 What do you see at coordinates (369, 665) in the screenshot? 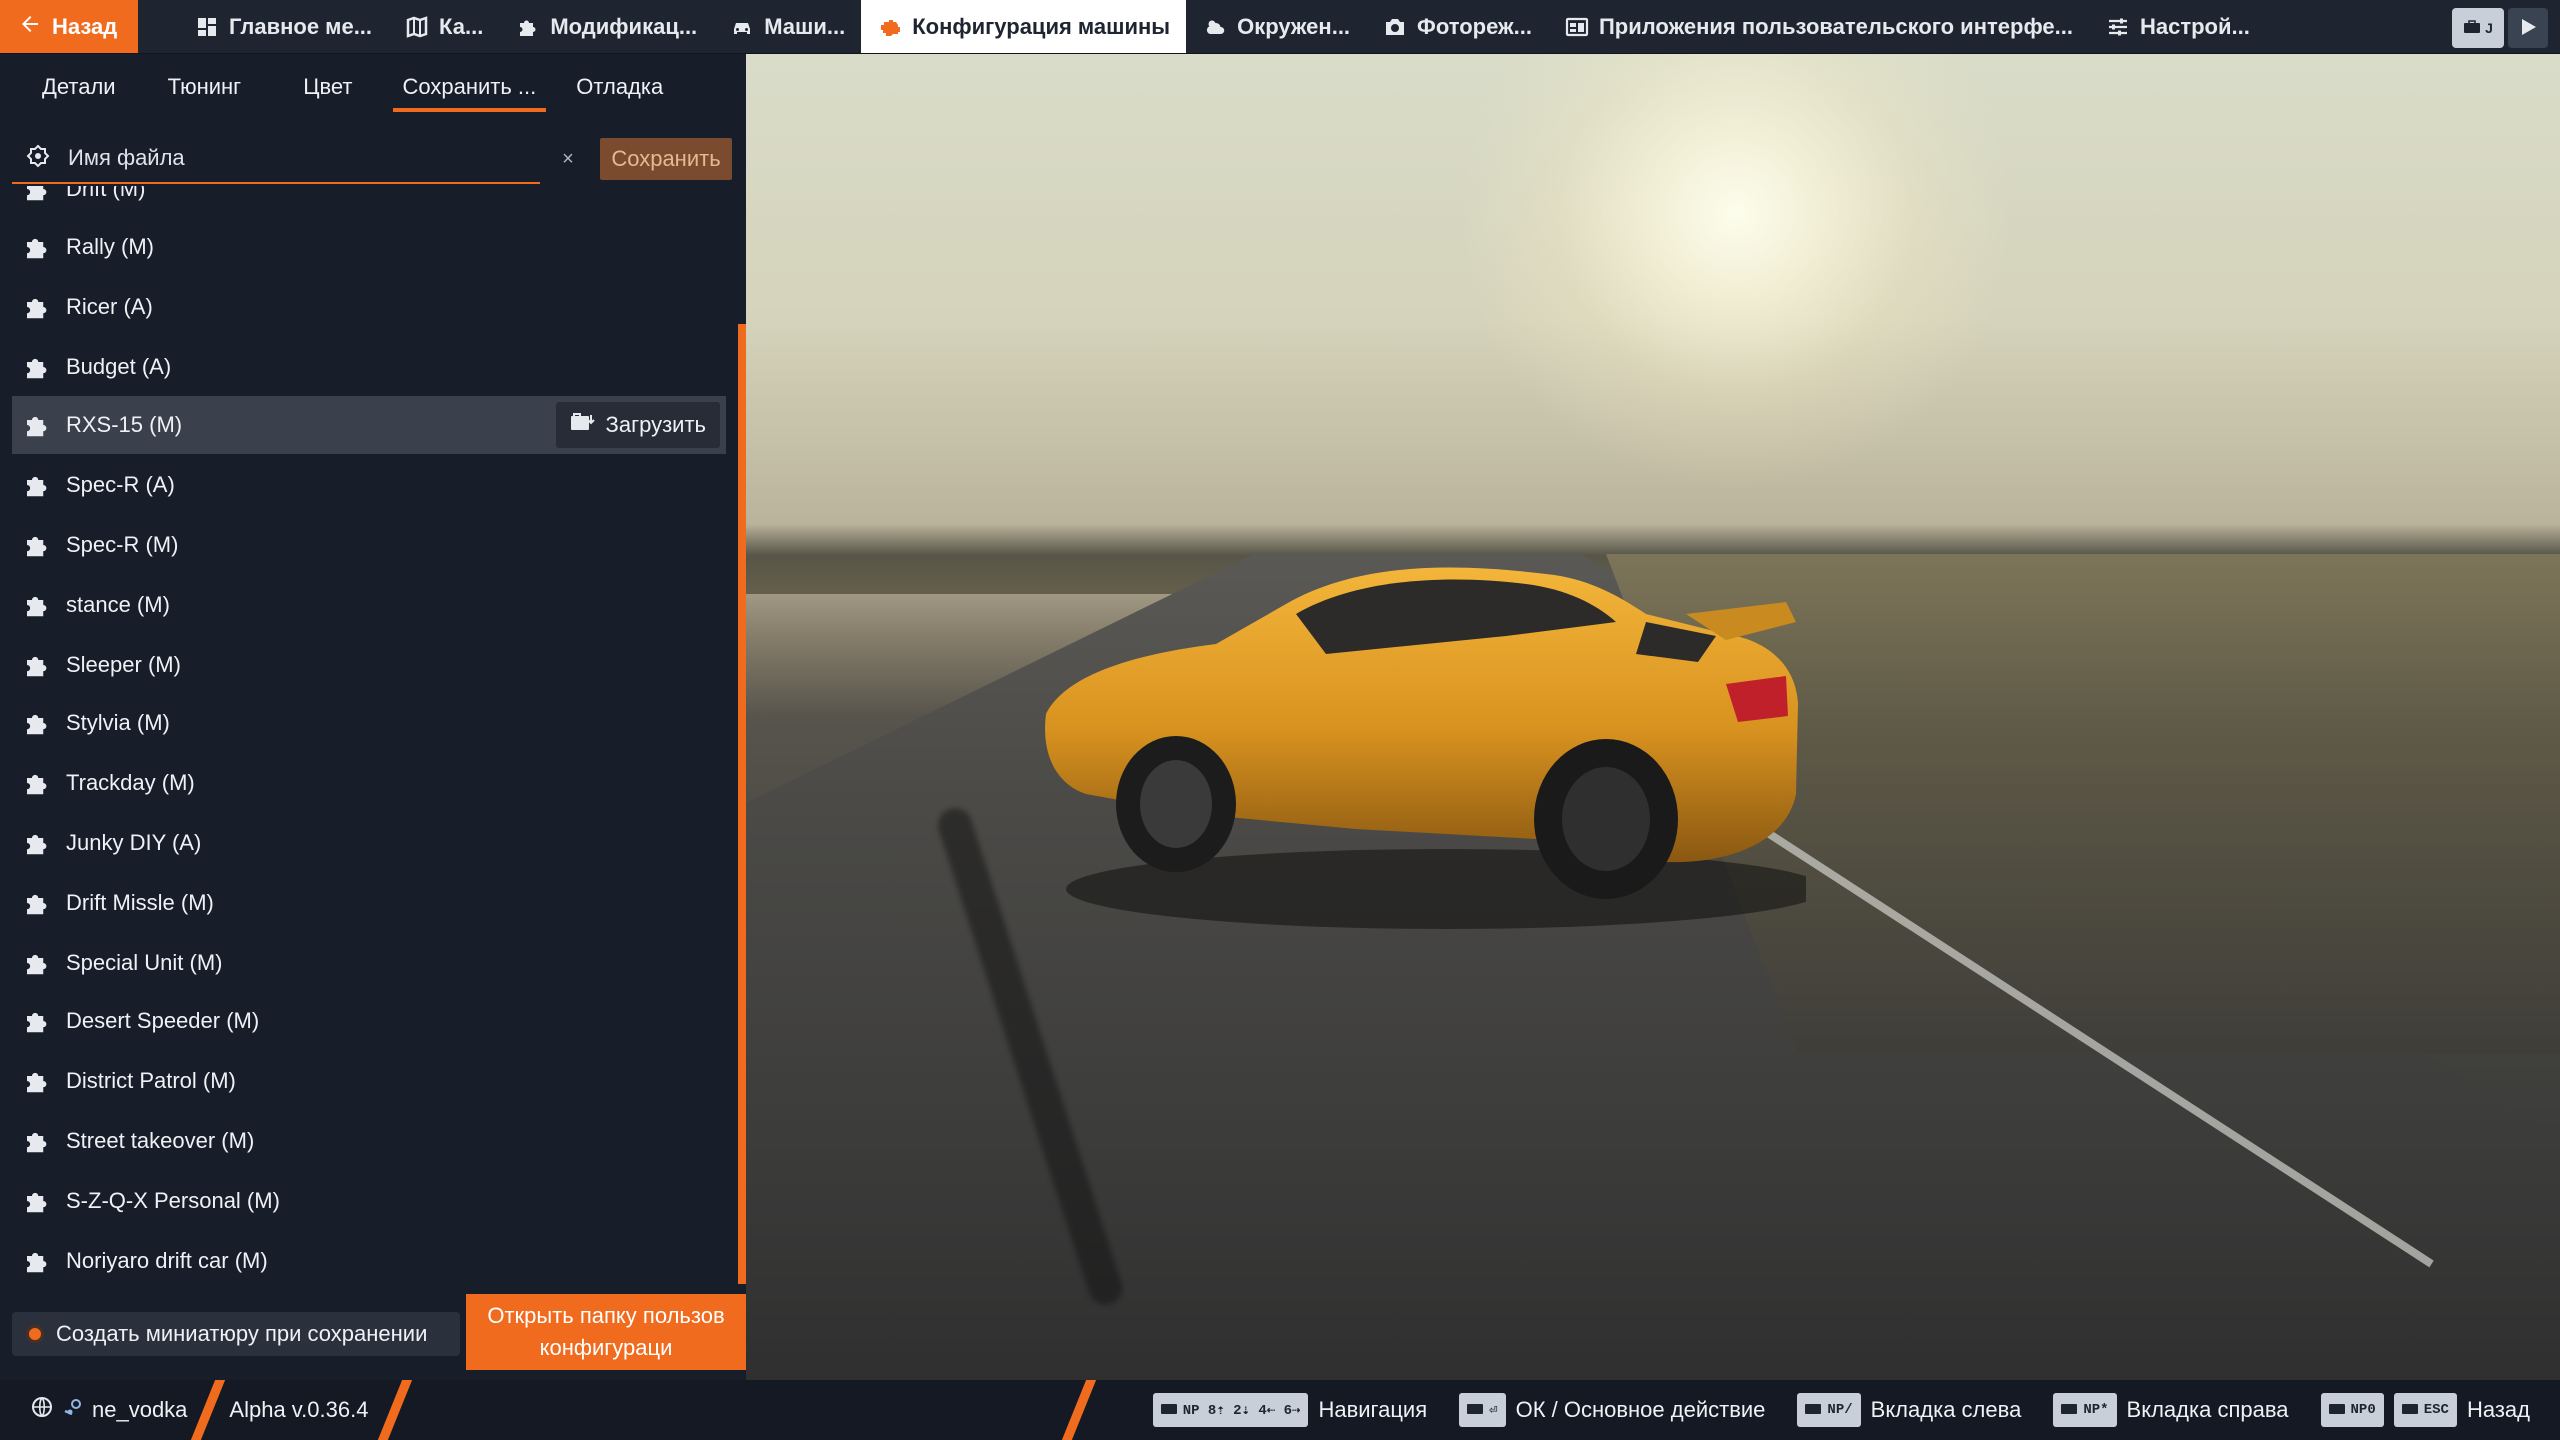
I see `list-item: Sleeper (M)` at bounding box center [369, 665].